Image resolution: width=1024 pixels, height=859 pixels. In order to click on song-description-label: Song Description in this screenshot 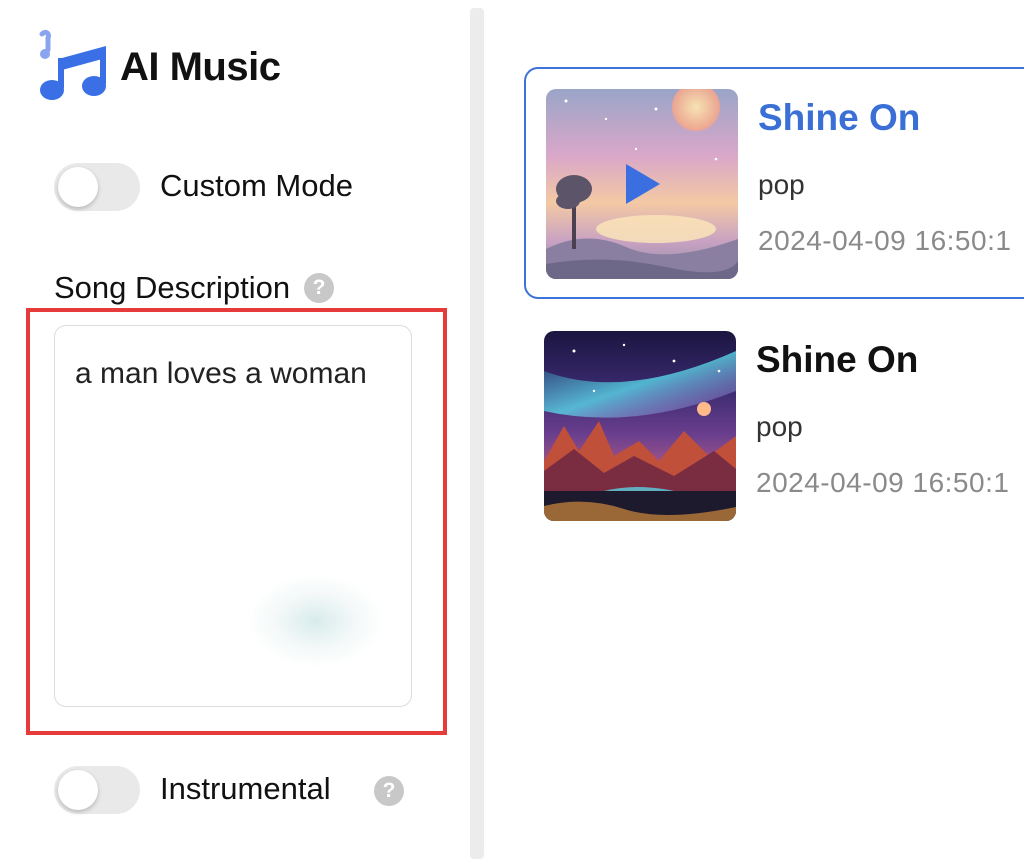, I will do `click(172, 287)`.